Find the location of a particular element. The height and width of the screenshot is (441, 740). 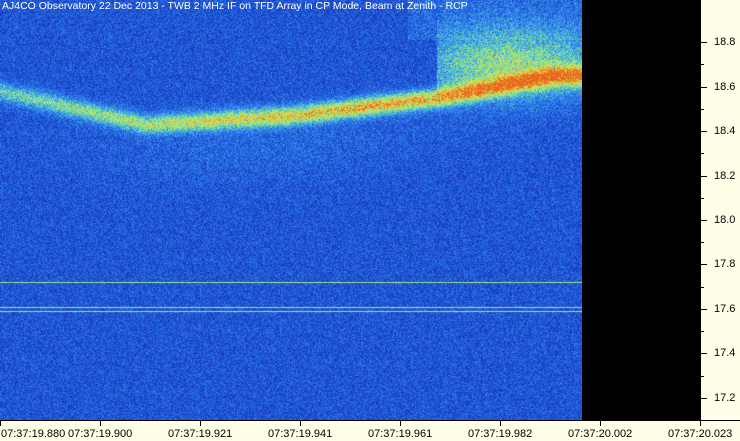

y-tick-label: 18.6 is located at coordinates (725, 86).